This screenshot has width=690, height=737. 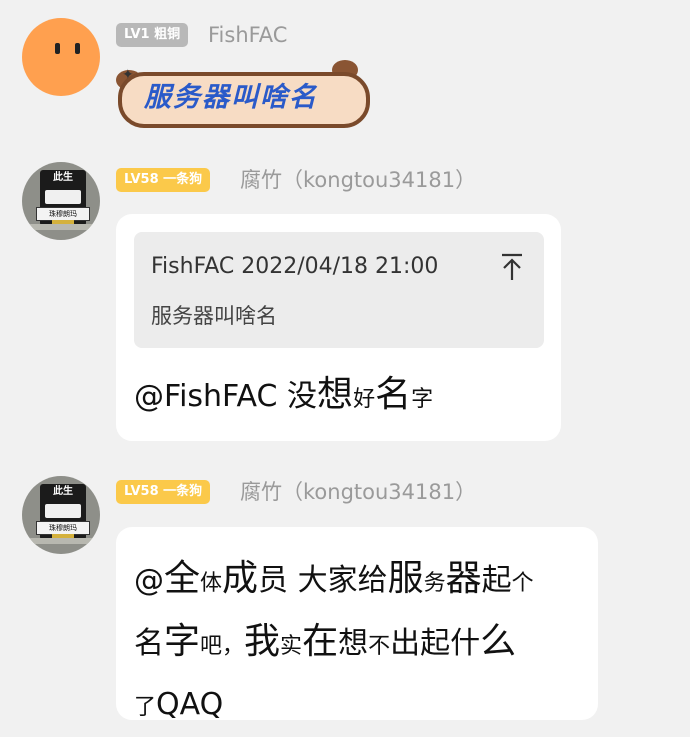 What do you see at coordinates (247, 35) in the screenshot?
I see `sender-name: FishFAC` at bounding box center [247, 35].